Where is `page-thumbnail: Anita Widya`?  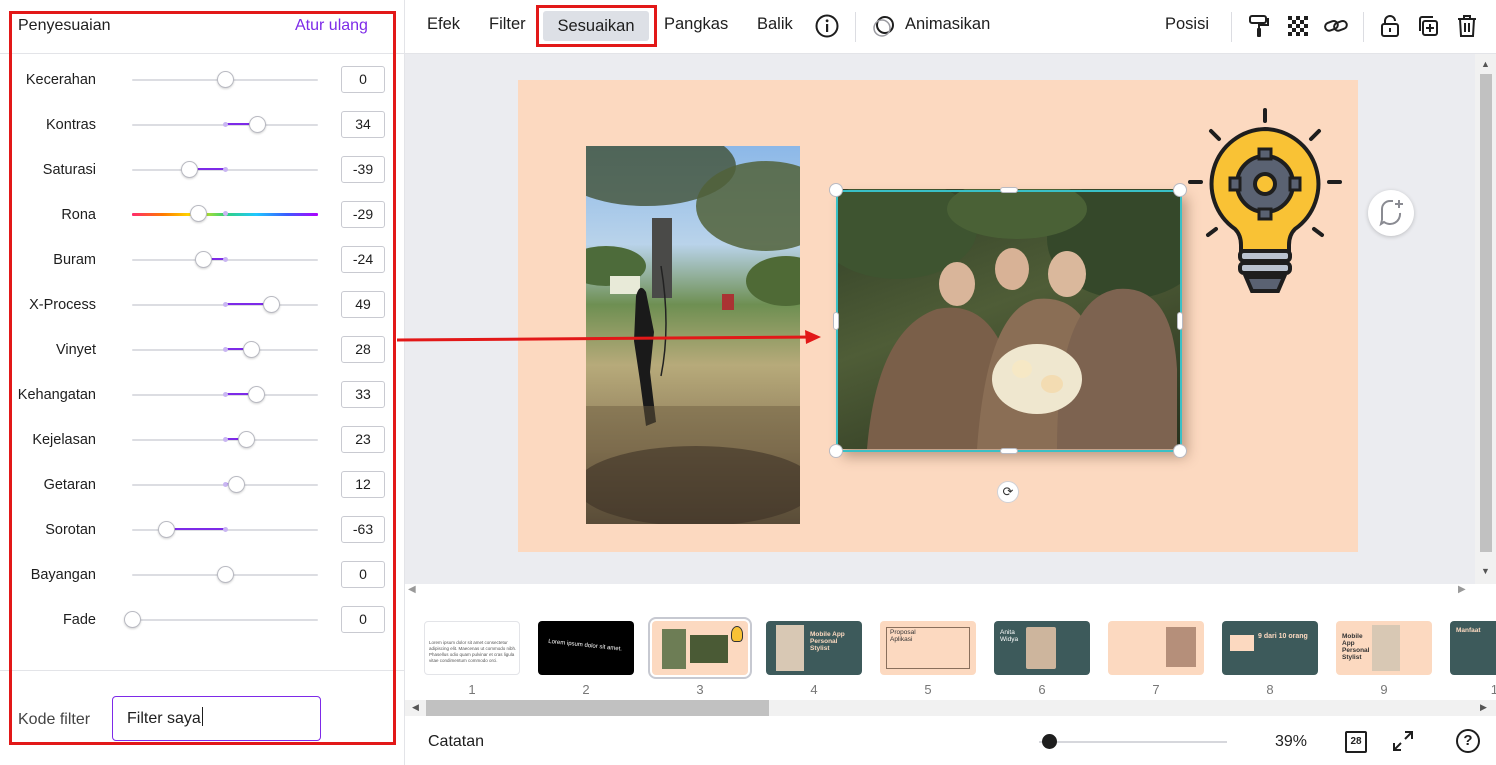 page-thumbnail: Anita Widya is located at coordinates (1042, 648).